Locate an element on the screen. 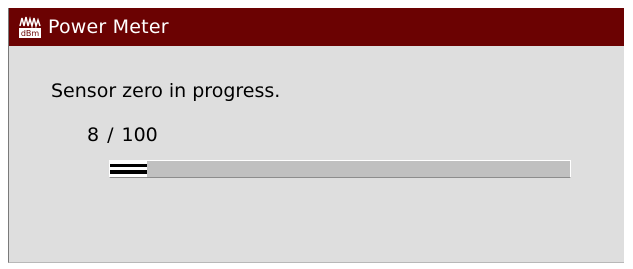  progress-bar is located at coordinates (340, 169).